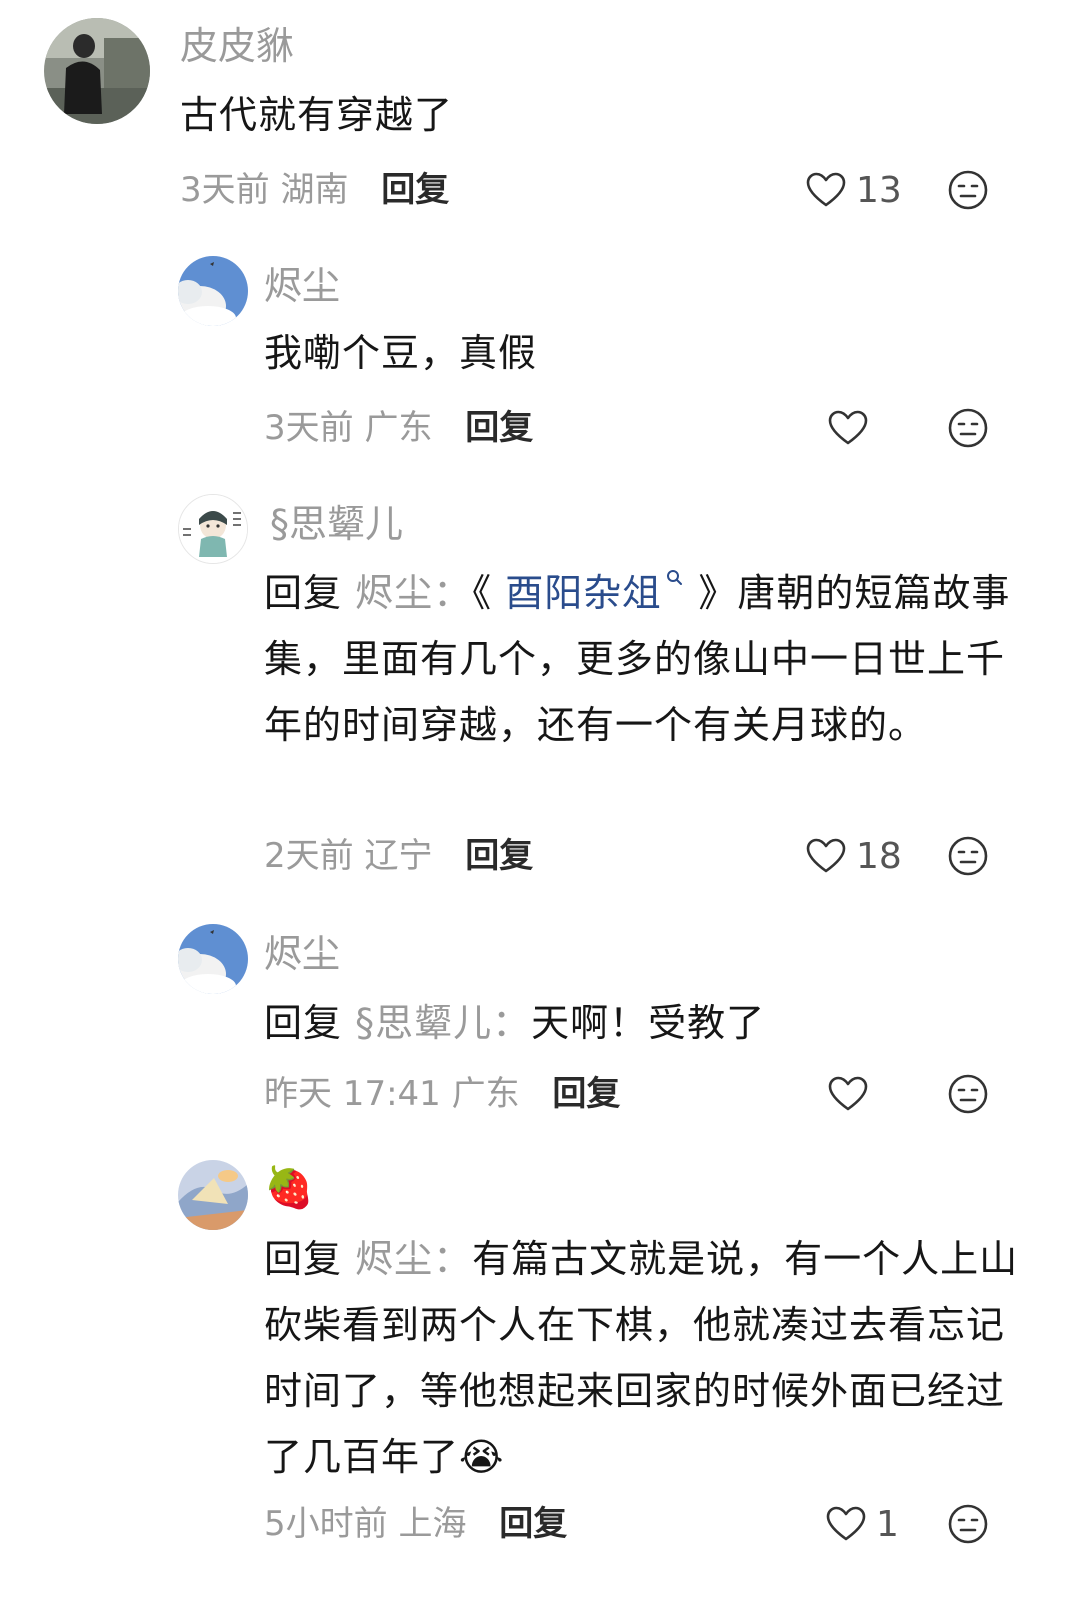 The image size is (1079, 1610). Describe the element at coordinates (879, 190) in the screenshot. I see `like-count: 13` at that location.